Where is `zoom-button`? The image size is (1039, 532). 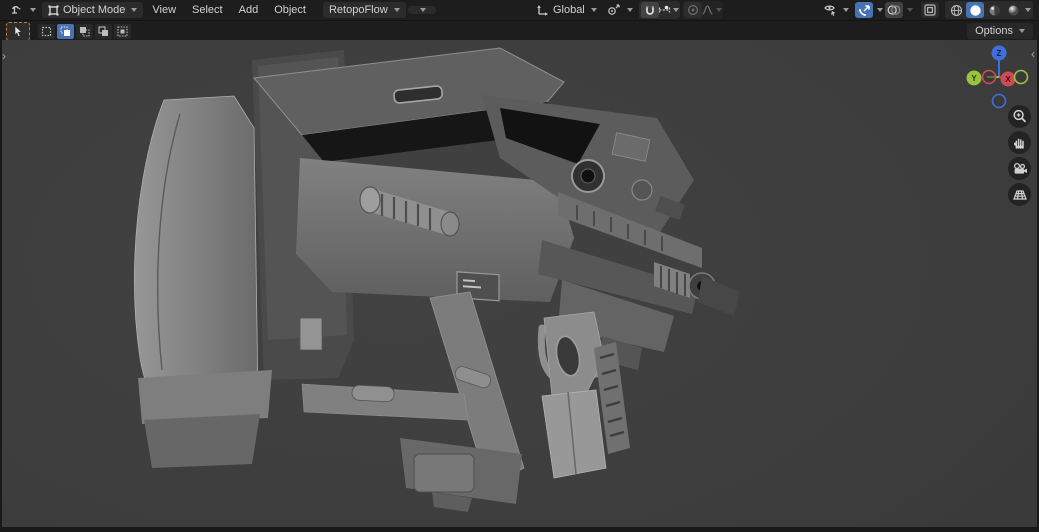 zoom-button is located at coordinates (1019, 116).